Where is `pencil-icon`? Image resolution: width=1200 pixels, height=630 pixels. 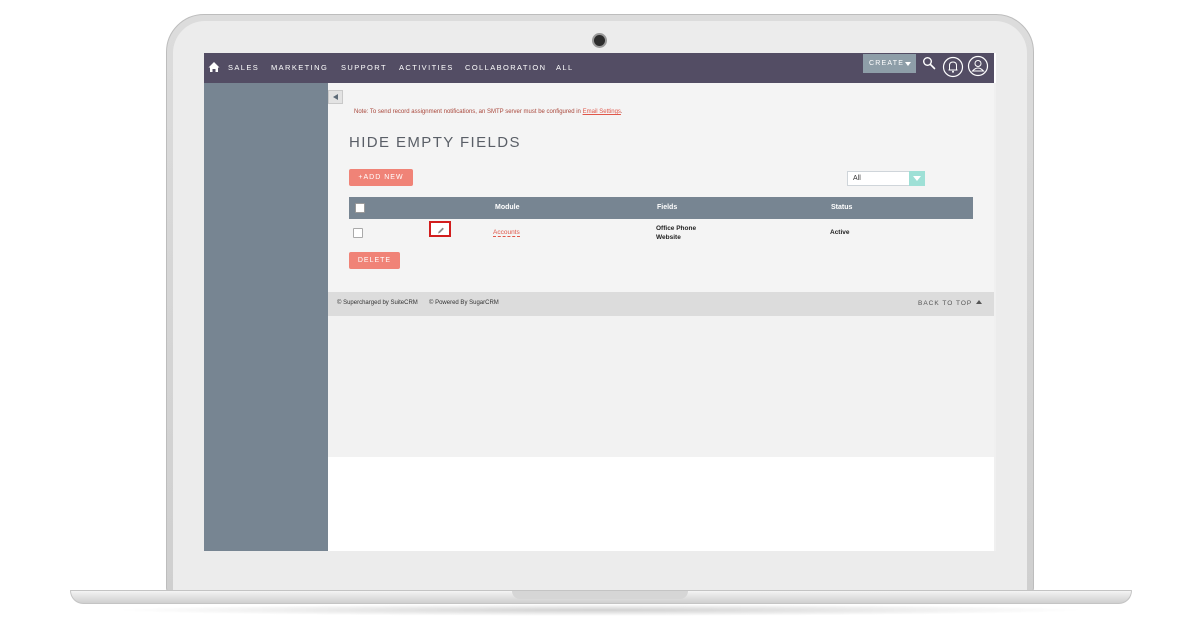
pencil-icon is located at coordinates (441, 230).